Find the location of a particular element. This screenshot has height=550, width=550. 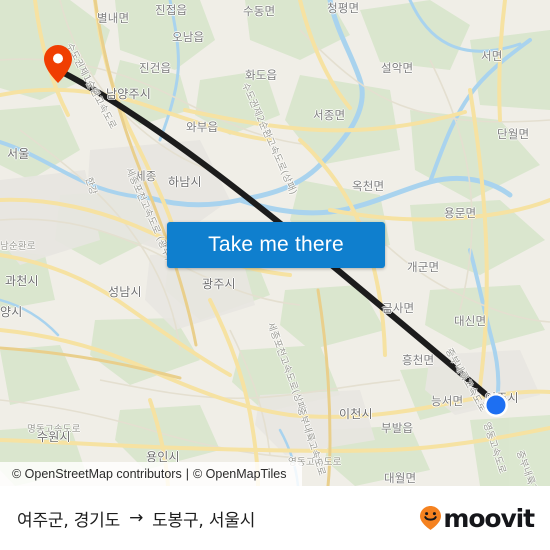

route-arrow-icon: → is located at coordinates (136, 517).